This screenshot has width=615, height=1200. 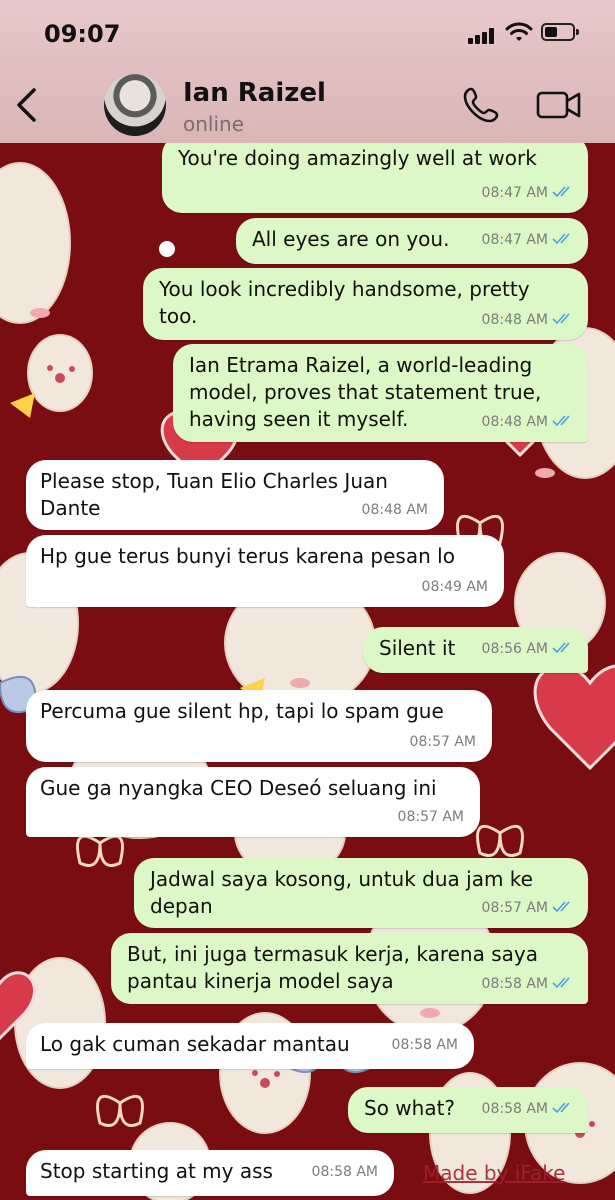 I want to click on message-meta: 08:56 AM, so click(x=528, y=649).